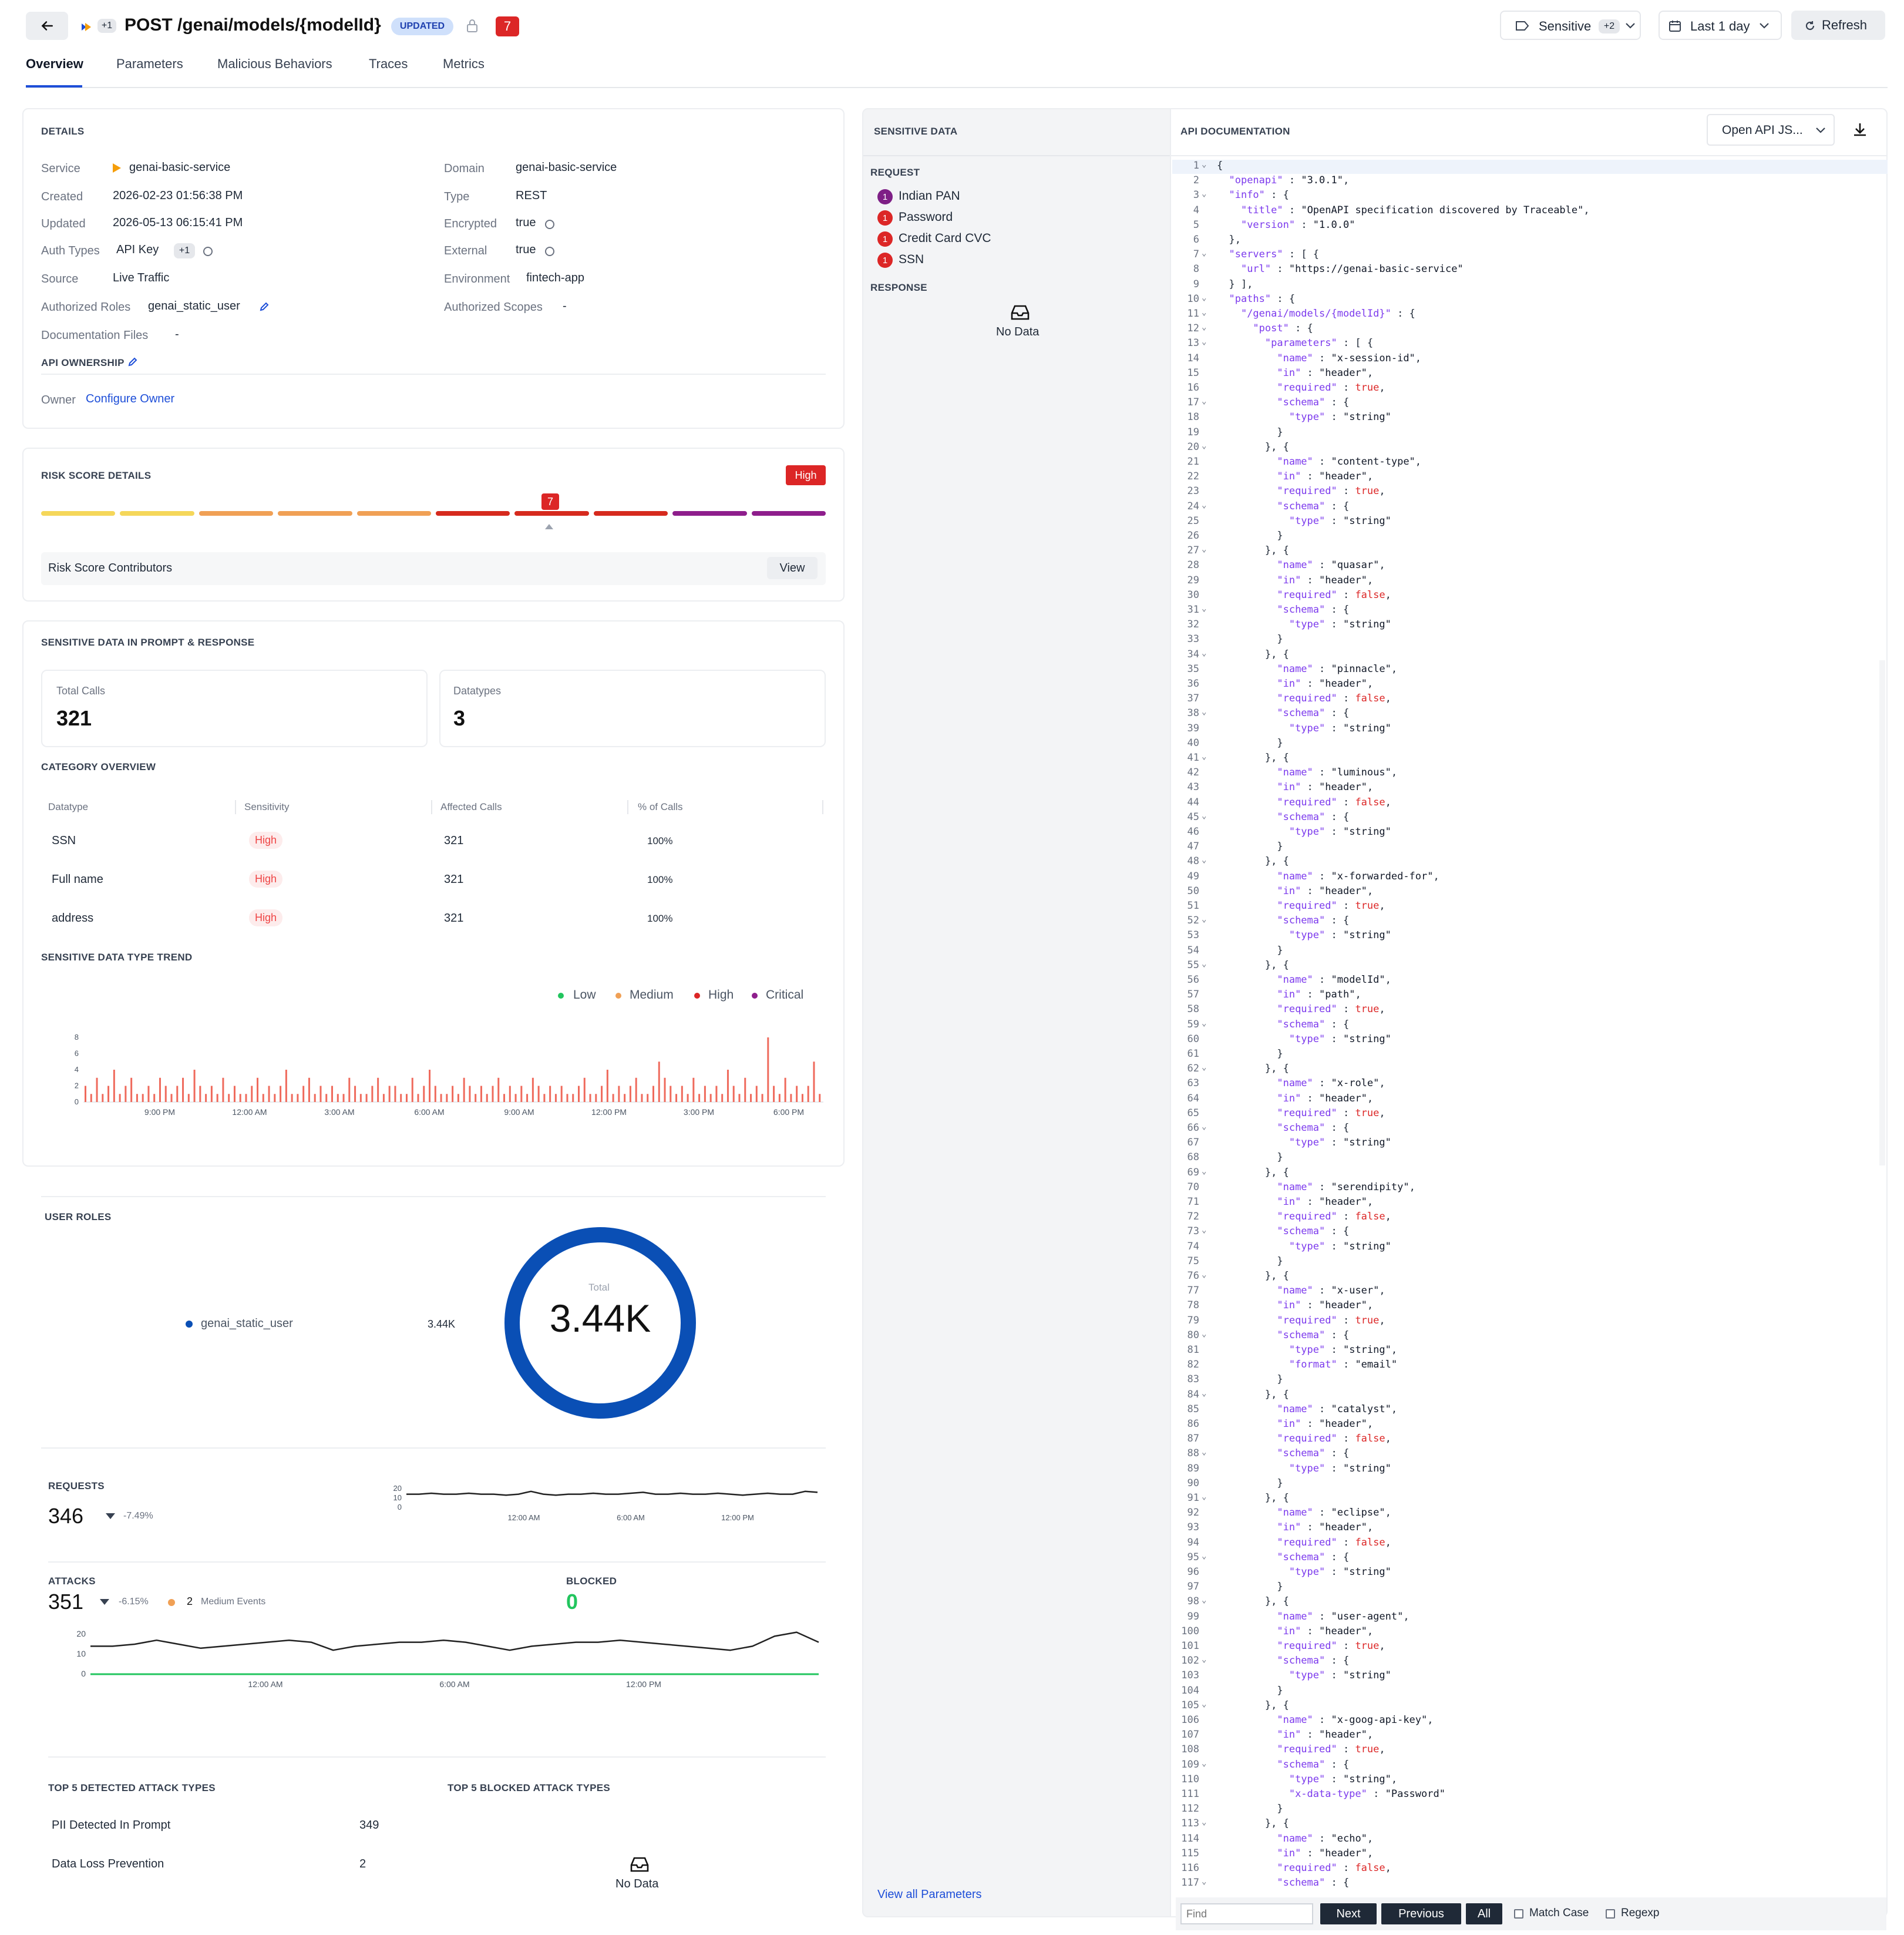 Image resolution: width=1904 pixels, height=1935 pixels. What do you see at coordinates (1193, 328) in the screenshot?
I see `line-number: 12` at bounding box center [1193, 328].